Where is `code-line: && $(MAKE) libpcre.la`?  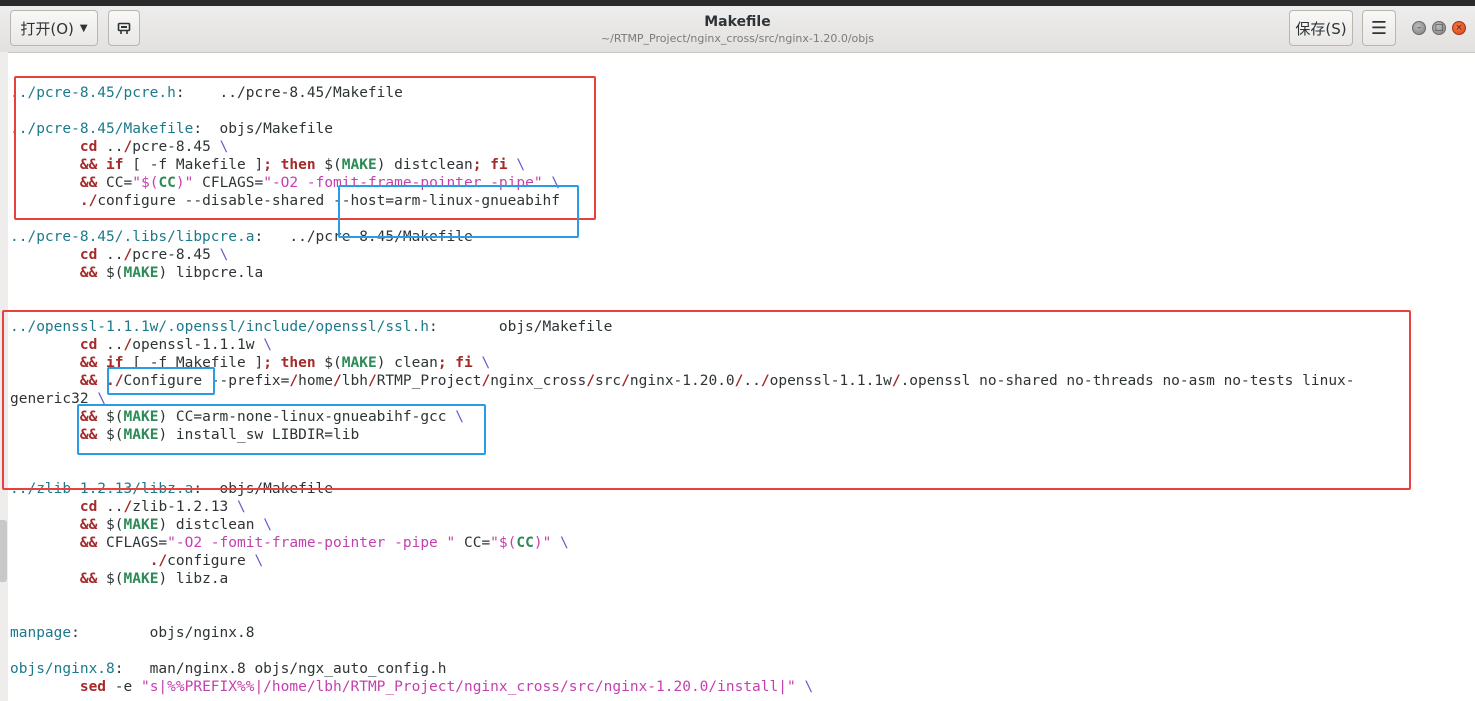 code-line: && $(MAKE) libpcre.la is located at coordinates (171, 273).